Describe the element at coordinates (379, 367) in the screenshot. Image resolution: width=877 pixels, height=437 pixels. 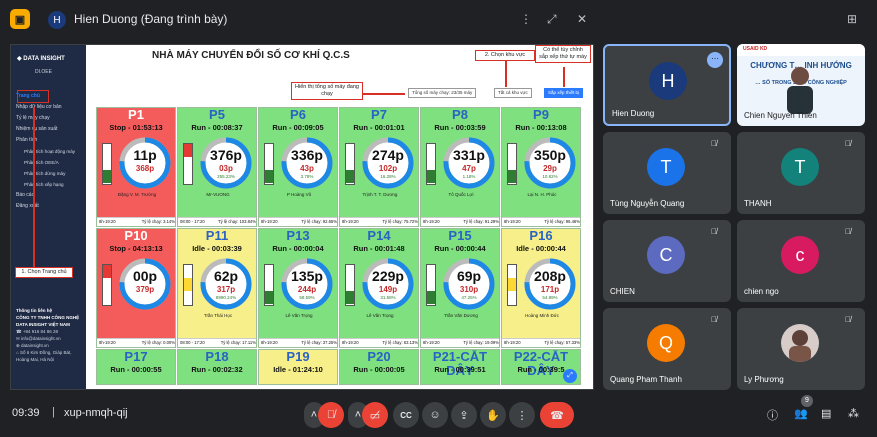
I see `machine-card: P20 Run - 00:00:05` at that location.